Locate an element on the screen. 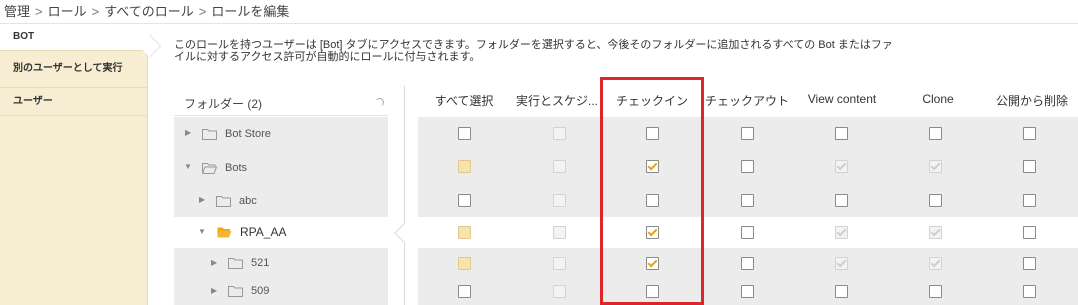 The height and width of the screenshot is (305, 1078). breadcrumb-item-edit-role: ロールを編集 is located at coordinates (250, 11).